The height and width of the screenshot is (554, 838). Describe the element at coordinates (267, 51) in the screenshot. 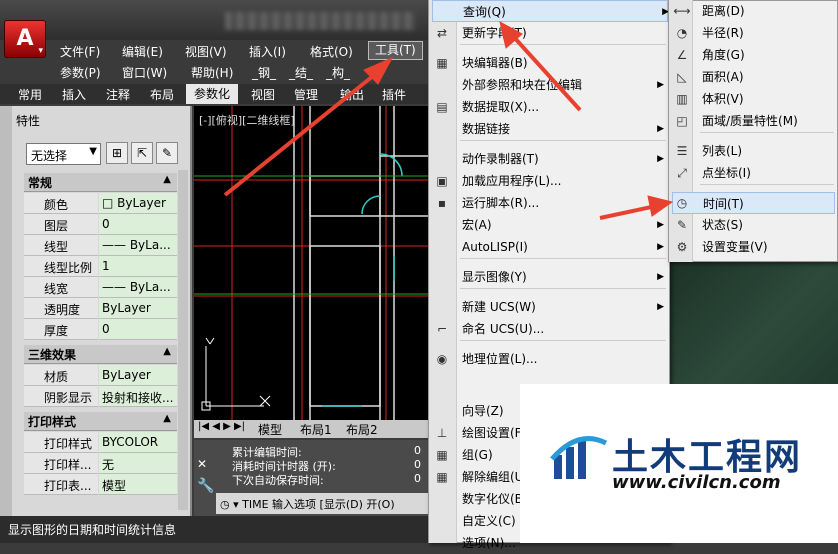

I see `menu-insert: 插入(I)` at that location.